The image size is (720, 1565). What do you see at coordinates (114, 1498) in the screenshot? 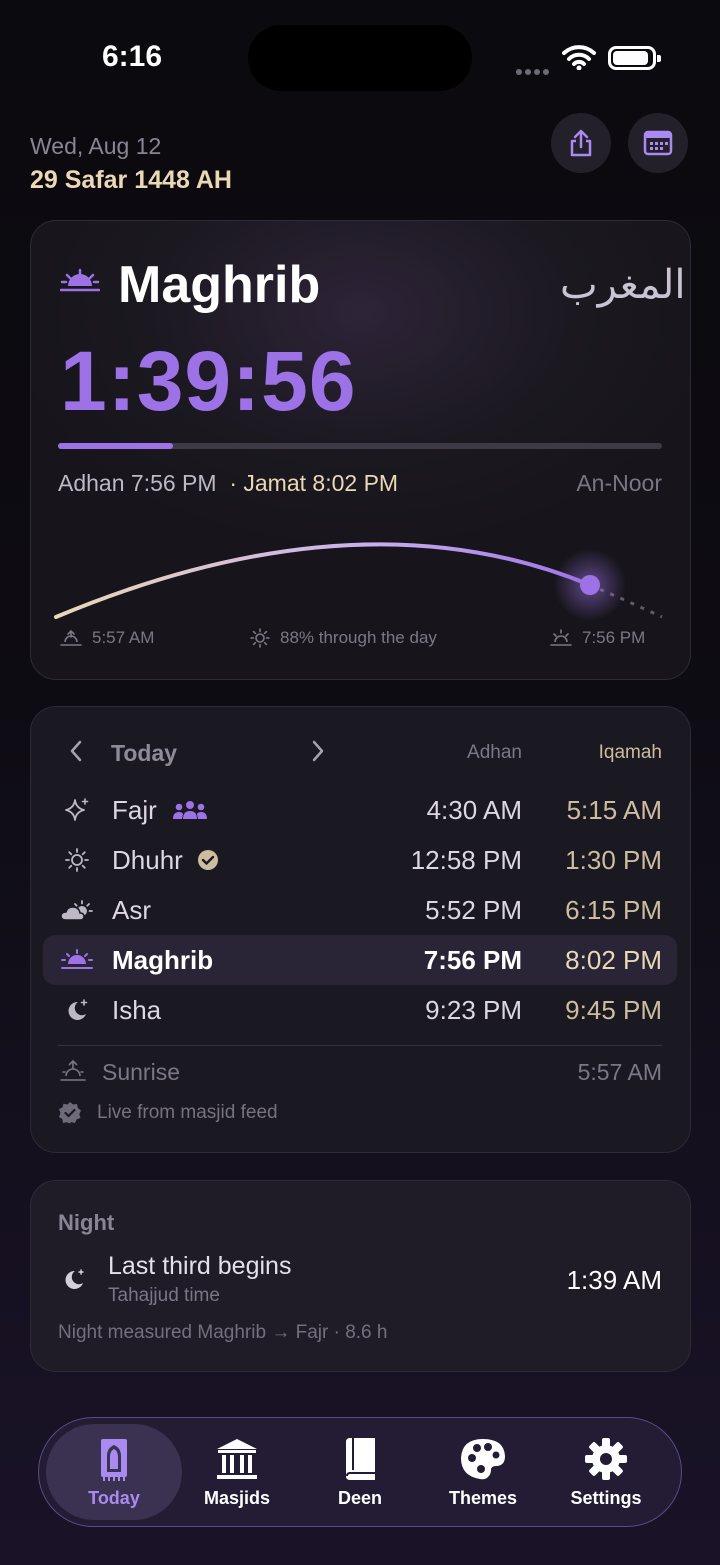
I see `tab-label: Today` at bounding box center [114, 1498].